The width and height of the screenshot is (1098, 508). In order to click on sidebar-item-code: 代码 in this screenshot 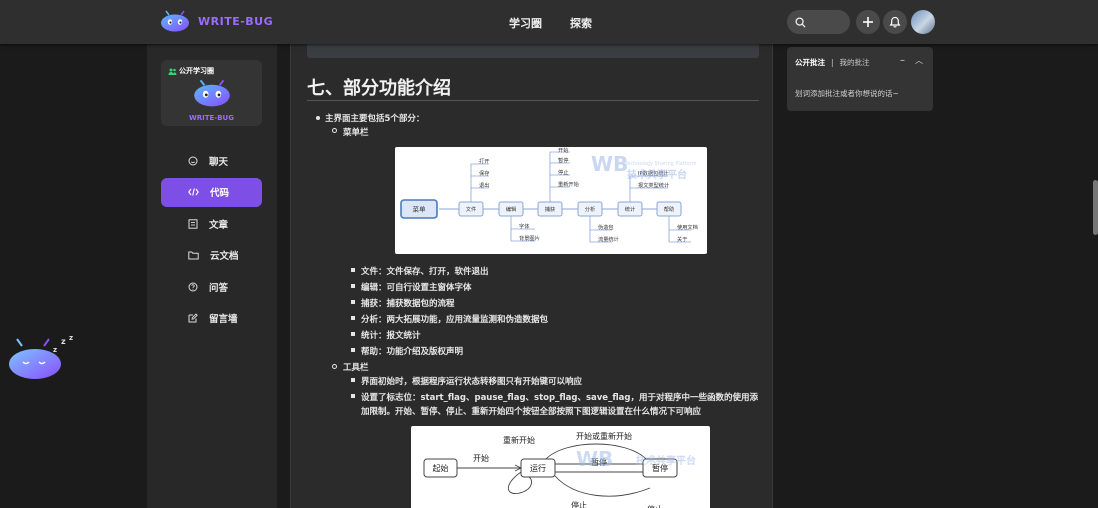, I will do `click(211, 192)`.